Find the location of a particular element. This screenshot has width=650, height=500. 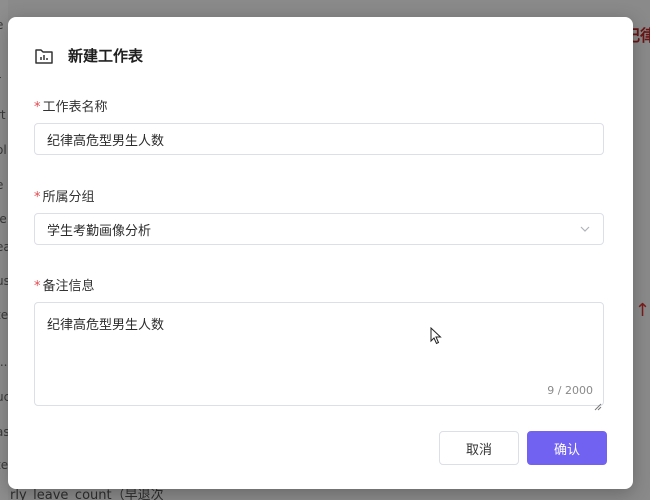

resize-handle-icon is located at coordinates (598, 403).